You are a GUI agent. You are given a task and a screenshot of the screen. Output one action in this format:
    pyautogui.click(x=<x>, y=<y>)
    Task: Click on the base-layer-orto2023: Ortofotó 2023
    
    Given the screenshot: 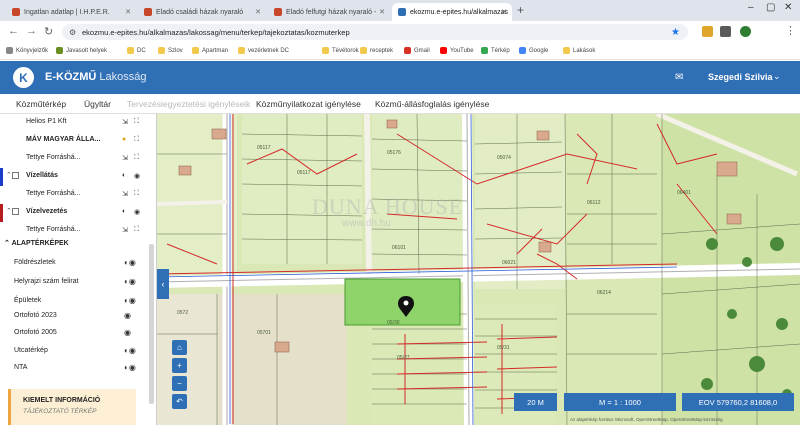 What is the action you would take?
    pyautogui.click(x=35, y=315)
    